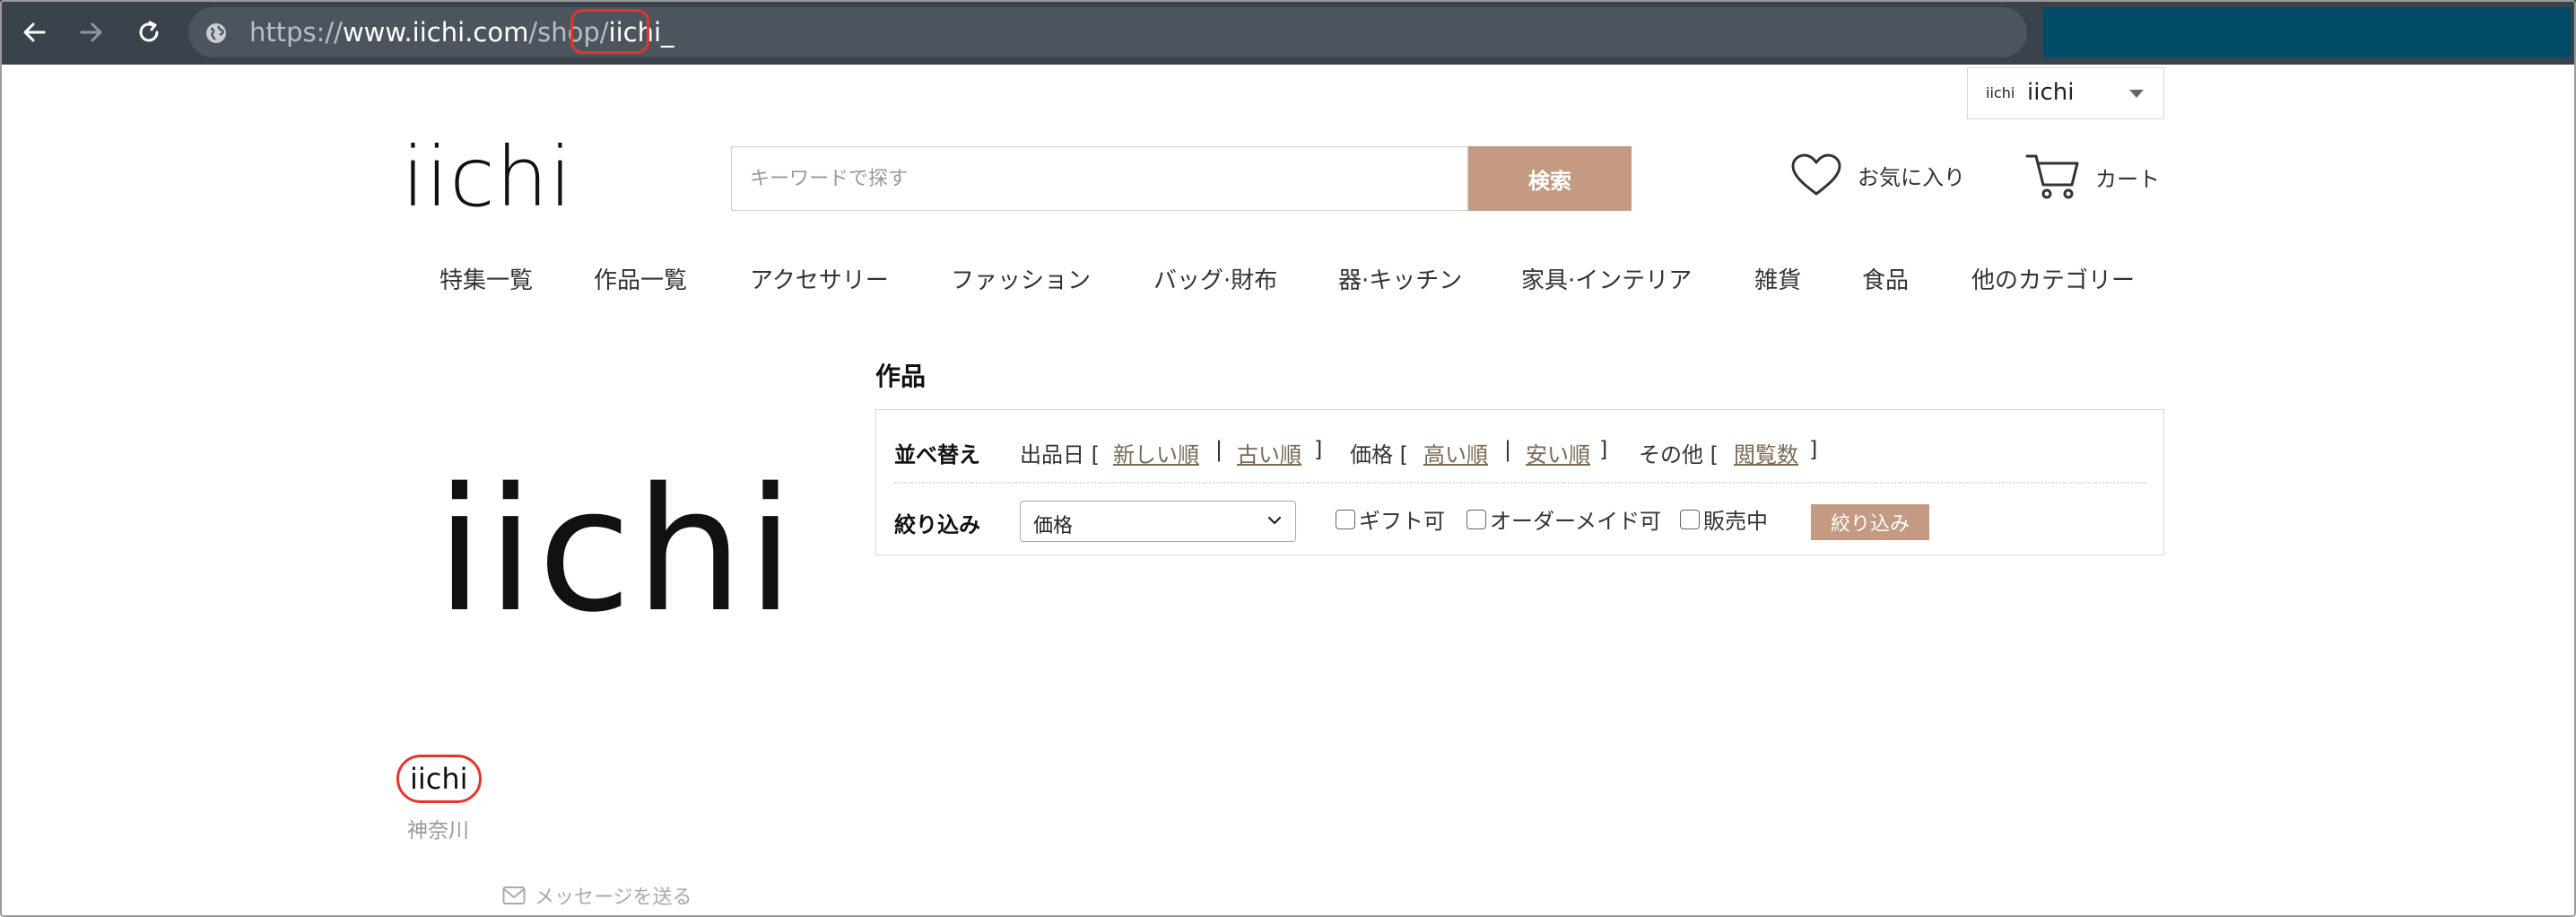 This screenshot has height=917, width=2576. I want to click on back-button, so click(34, 32).